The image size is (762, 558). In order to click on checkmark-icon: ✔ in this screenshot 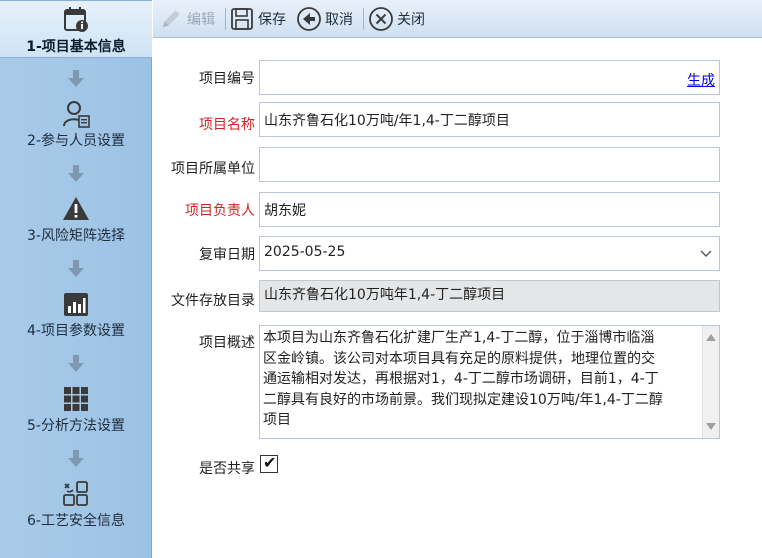, I will do `click(270, 462)`.